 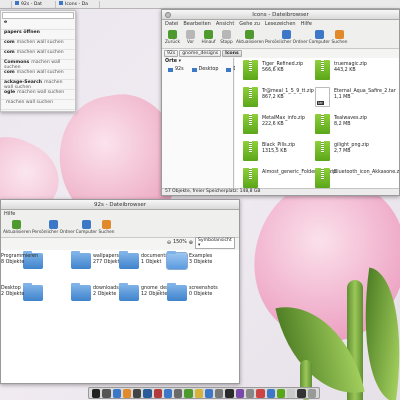 I want to click on launcher-search-field, so click(x=38, y=15).